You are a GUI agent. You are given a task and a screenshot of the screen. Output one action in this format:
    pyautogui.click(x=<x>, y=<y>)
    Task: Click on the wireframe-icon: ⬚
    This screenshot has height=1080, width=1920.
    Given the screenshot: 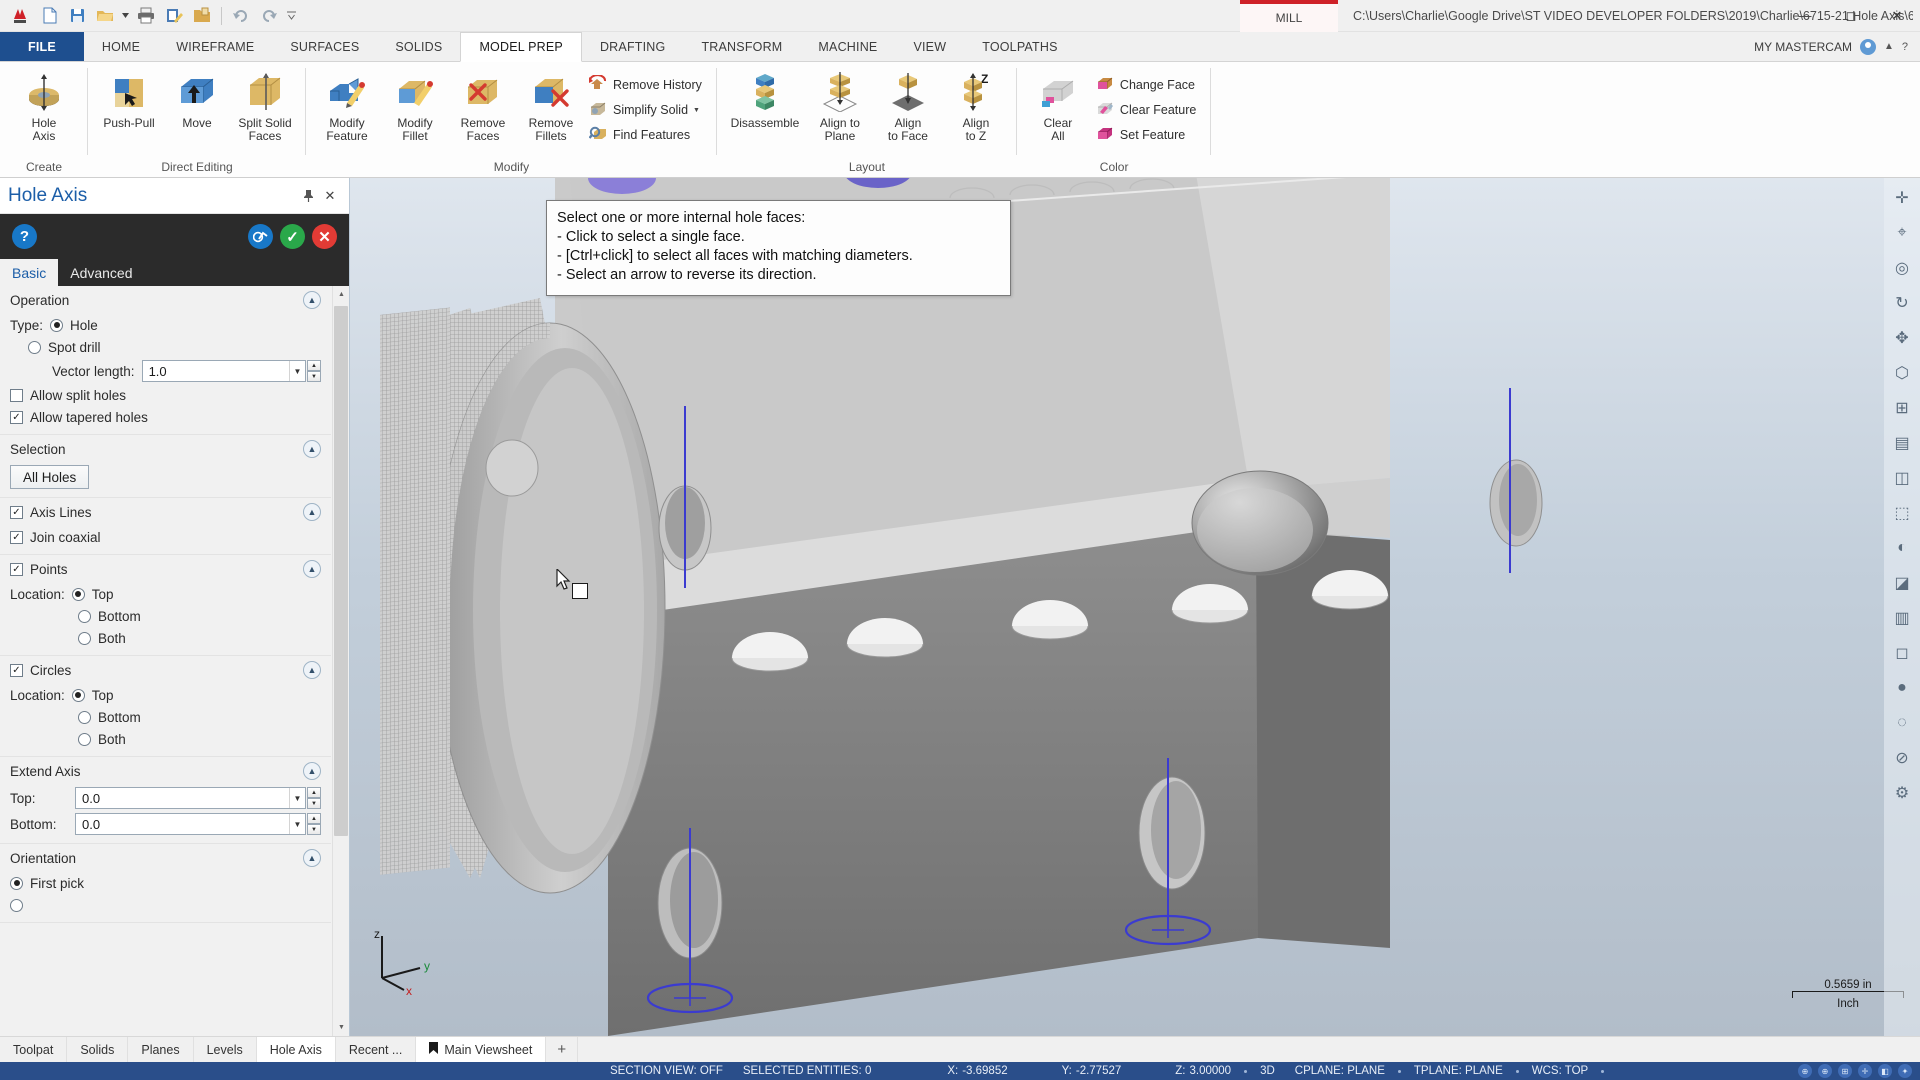 What is the action you would take?
    pyautogui.click(x=1902, y=513)
    